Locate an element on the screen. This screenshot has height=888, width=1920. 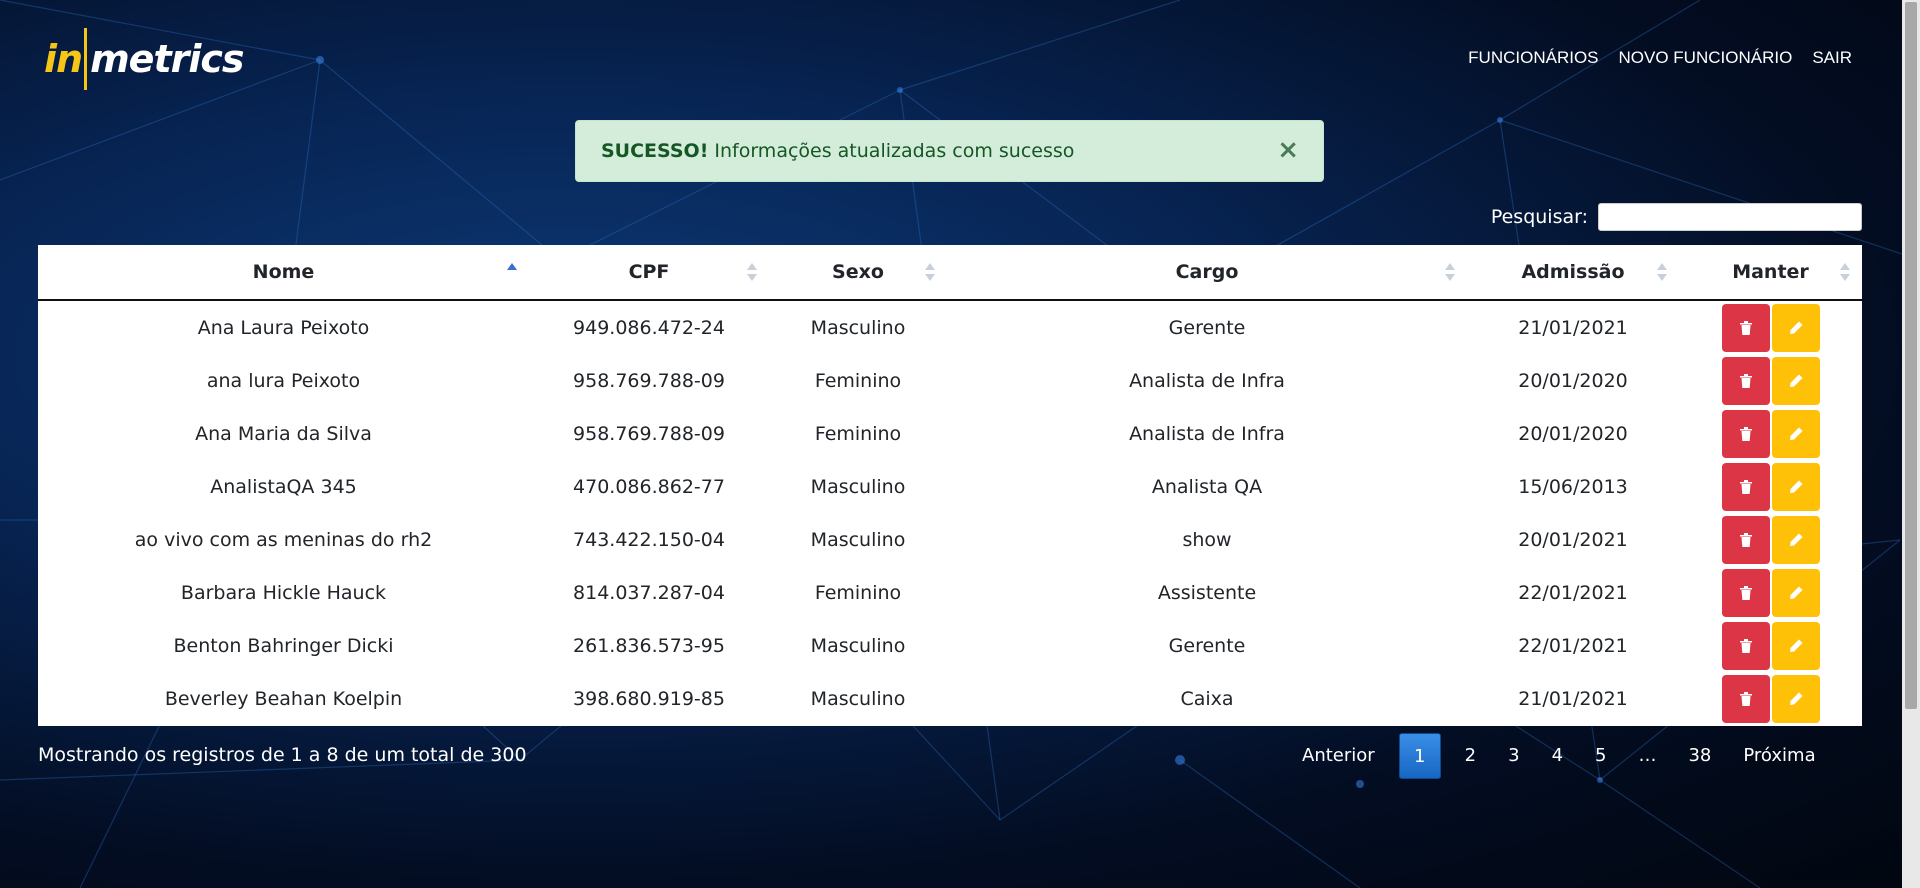
scrollbar-thumb is located at coordinates (1911, 355).